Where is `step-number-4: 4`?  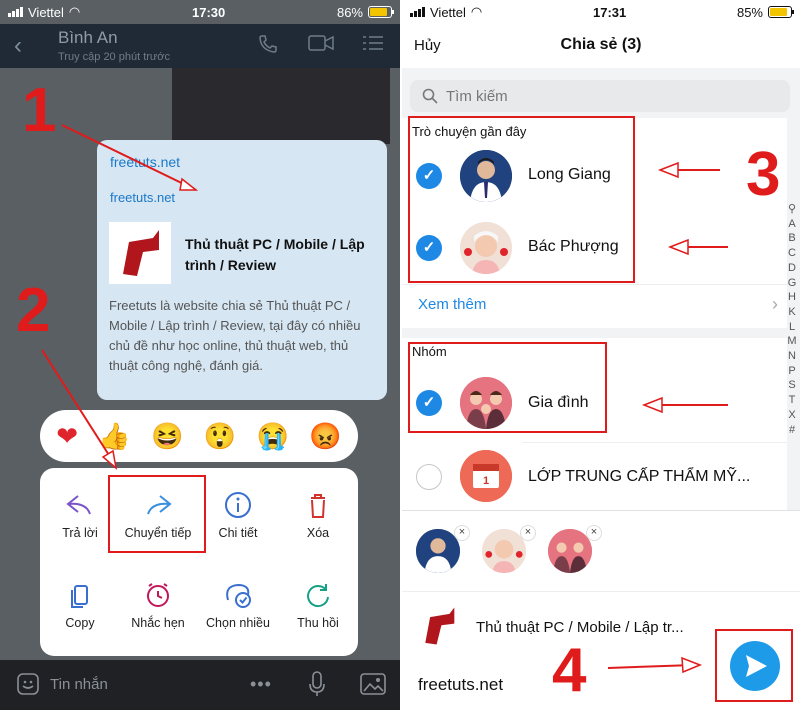
step-number-4: 4 is located at coordinates (569, 670).